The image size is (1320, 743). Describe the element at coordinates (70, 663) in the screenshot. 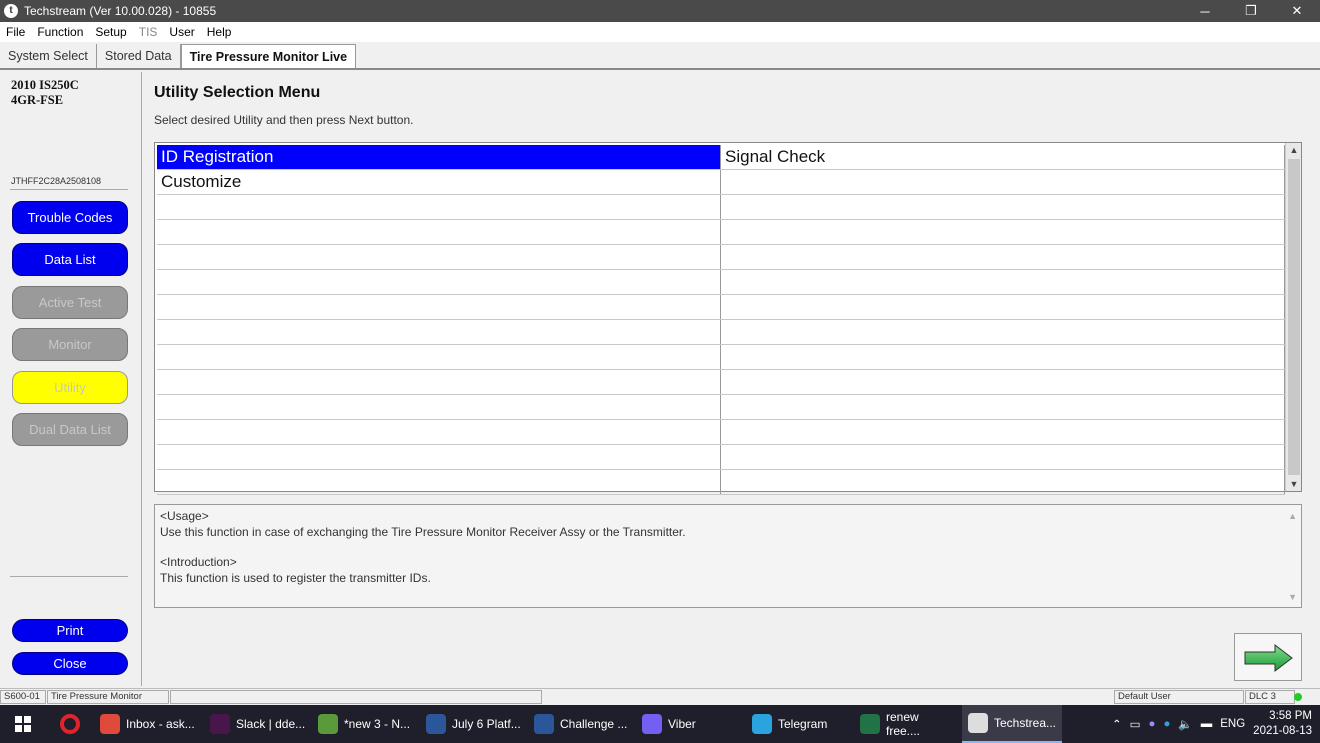

I see `close-button: Close` at that location.